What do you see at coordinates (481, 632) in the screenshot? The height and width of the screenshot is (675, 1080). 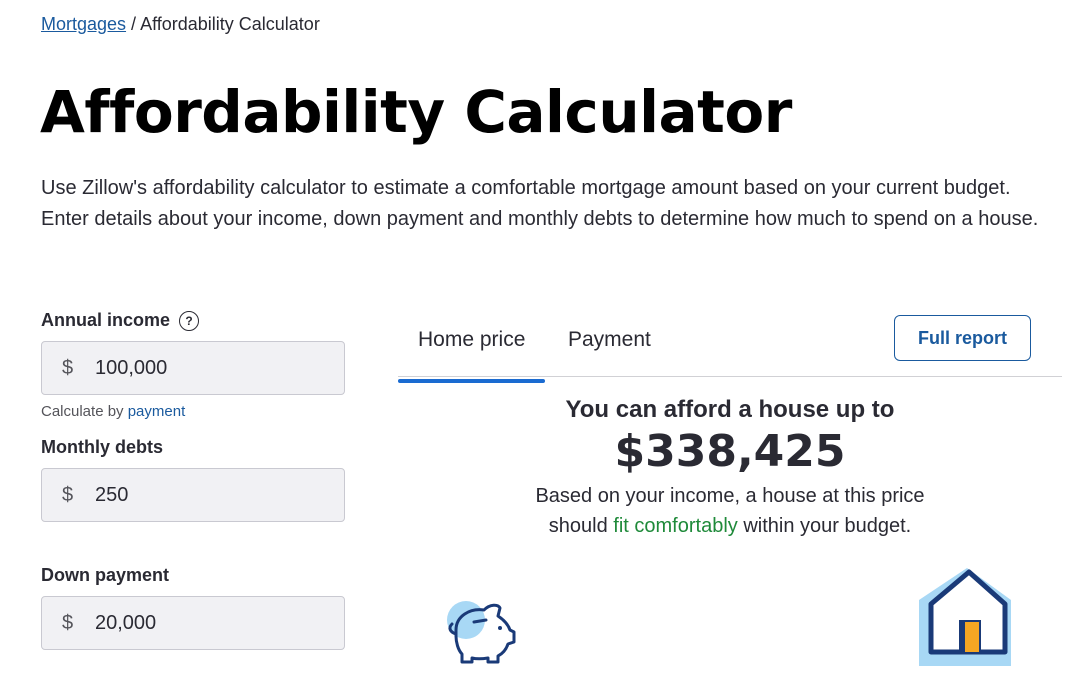 I see `piggy-bank-icon` at bounding box center [481, 632].